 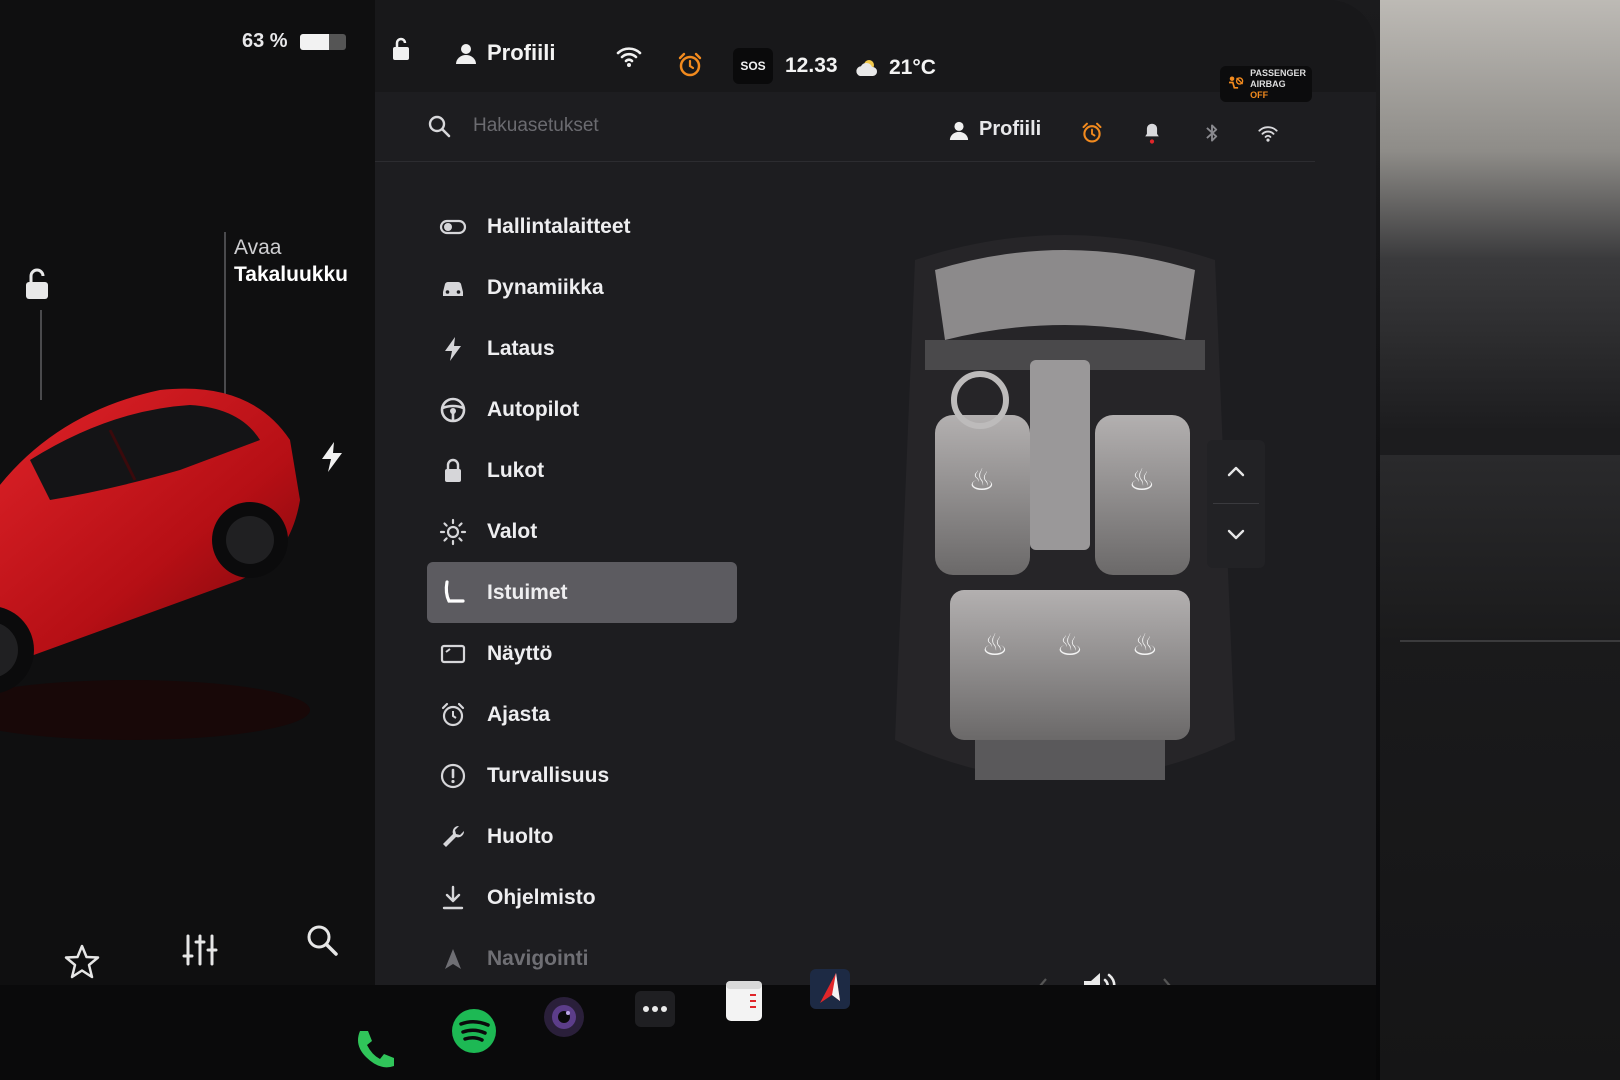 What do you see at coordinates (453, 775) in the screenshot?
I see `alert-circle-icon` at bounding box center [453, 775].